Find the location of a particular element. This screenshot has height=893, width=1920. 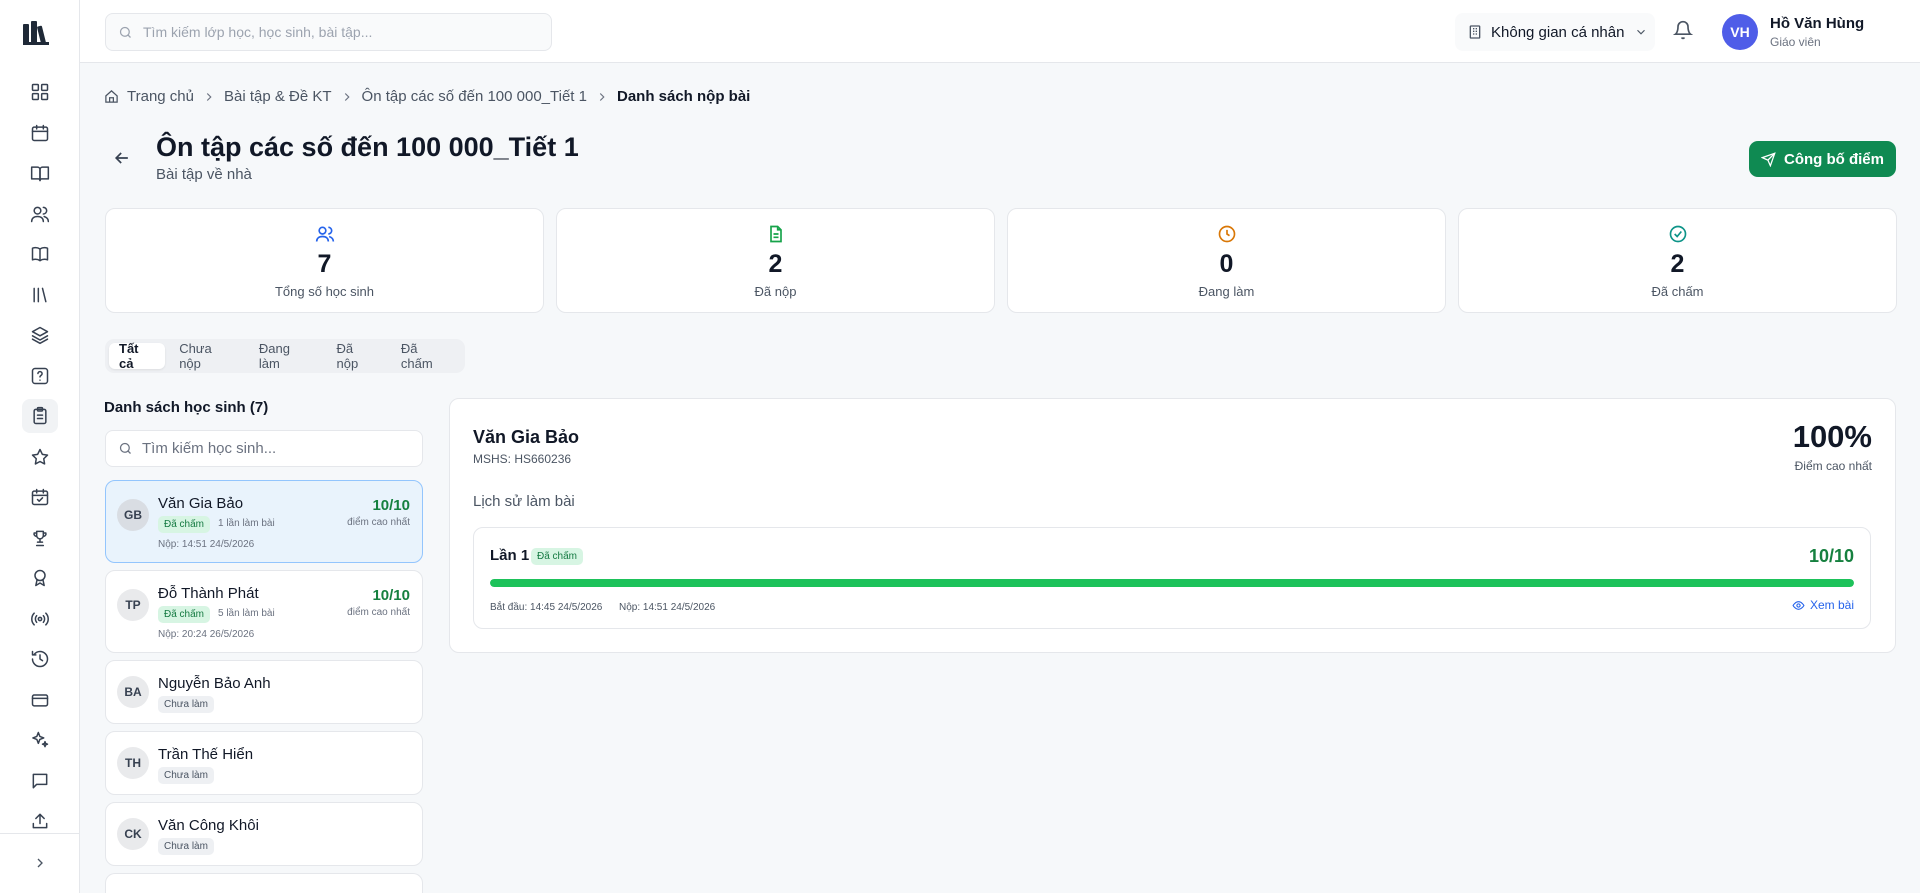

workspace-selector: Không gian cá nhân is located at coordinates (1555, 32).